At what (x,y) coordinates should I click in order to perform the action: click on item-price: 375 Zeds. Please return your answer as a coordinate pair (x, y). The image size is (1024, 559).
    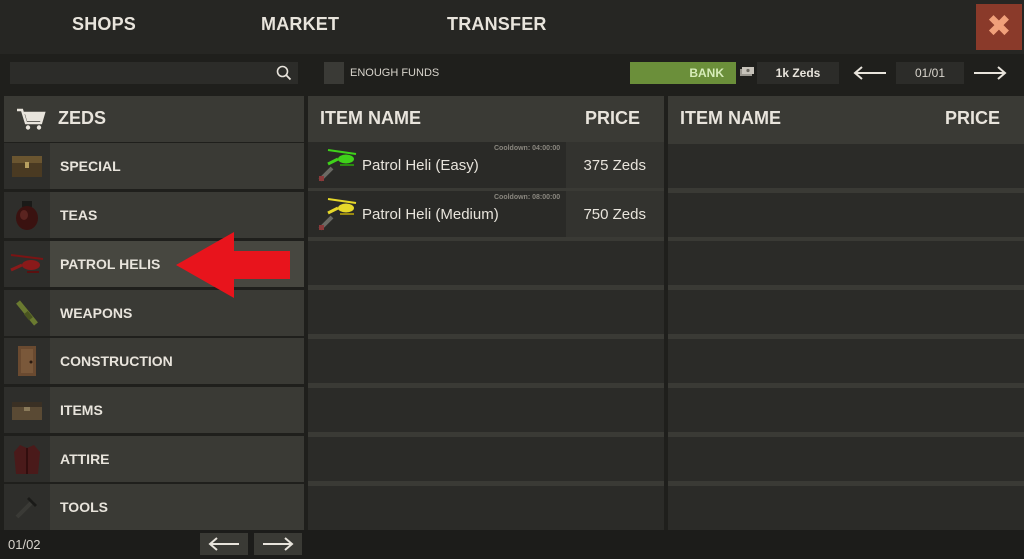
    Looking at the image, I should click on (614, 165).